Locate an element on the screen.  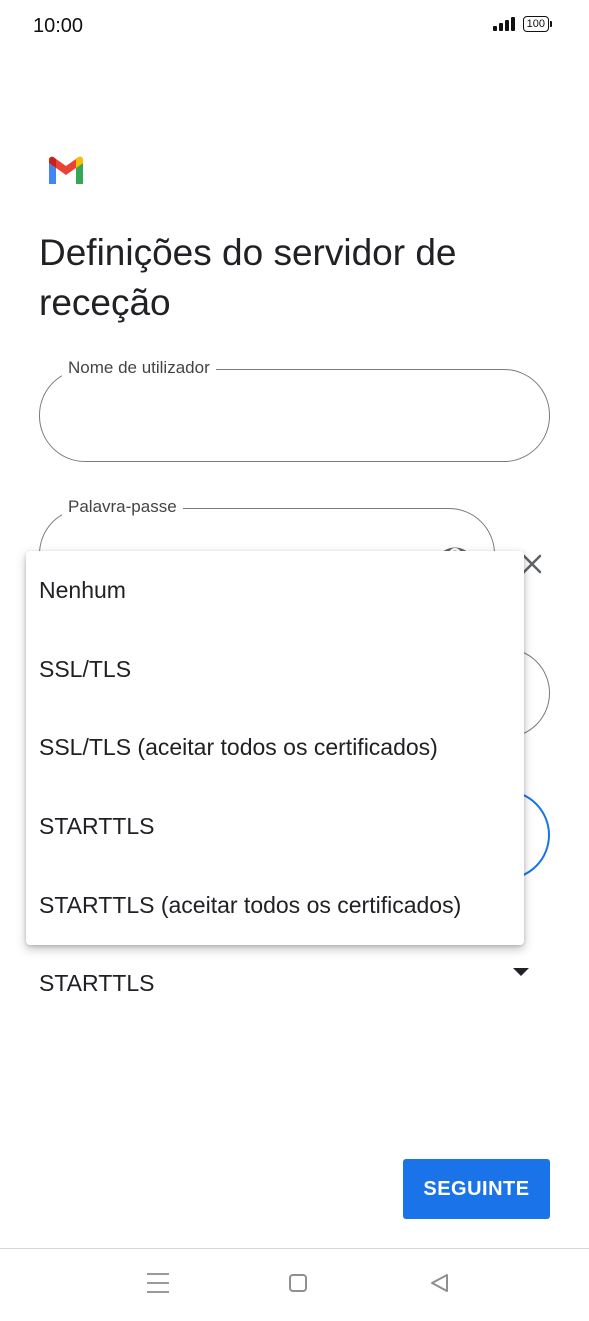
username-label: Nome de utilizador is located at coordinates (139, 368).